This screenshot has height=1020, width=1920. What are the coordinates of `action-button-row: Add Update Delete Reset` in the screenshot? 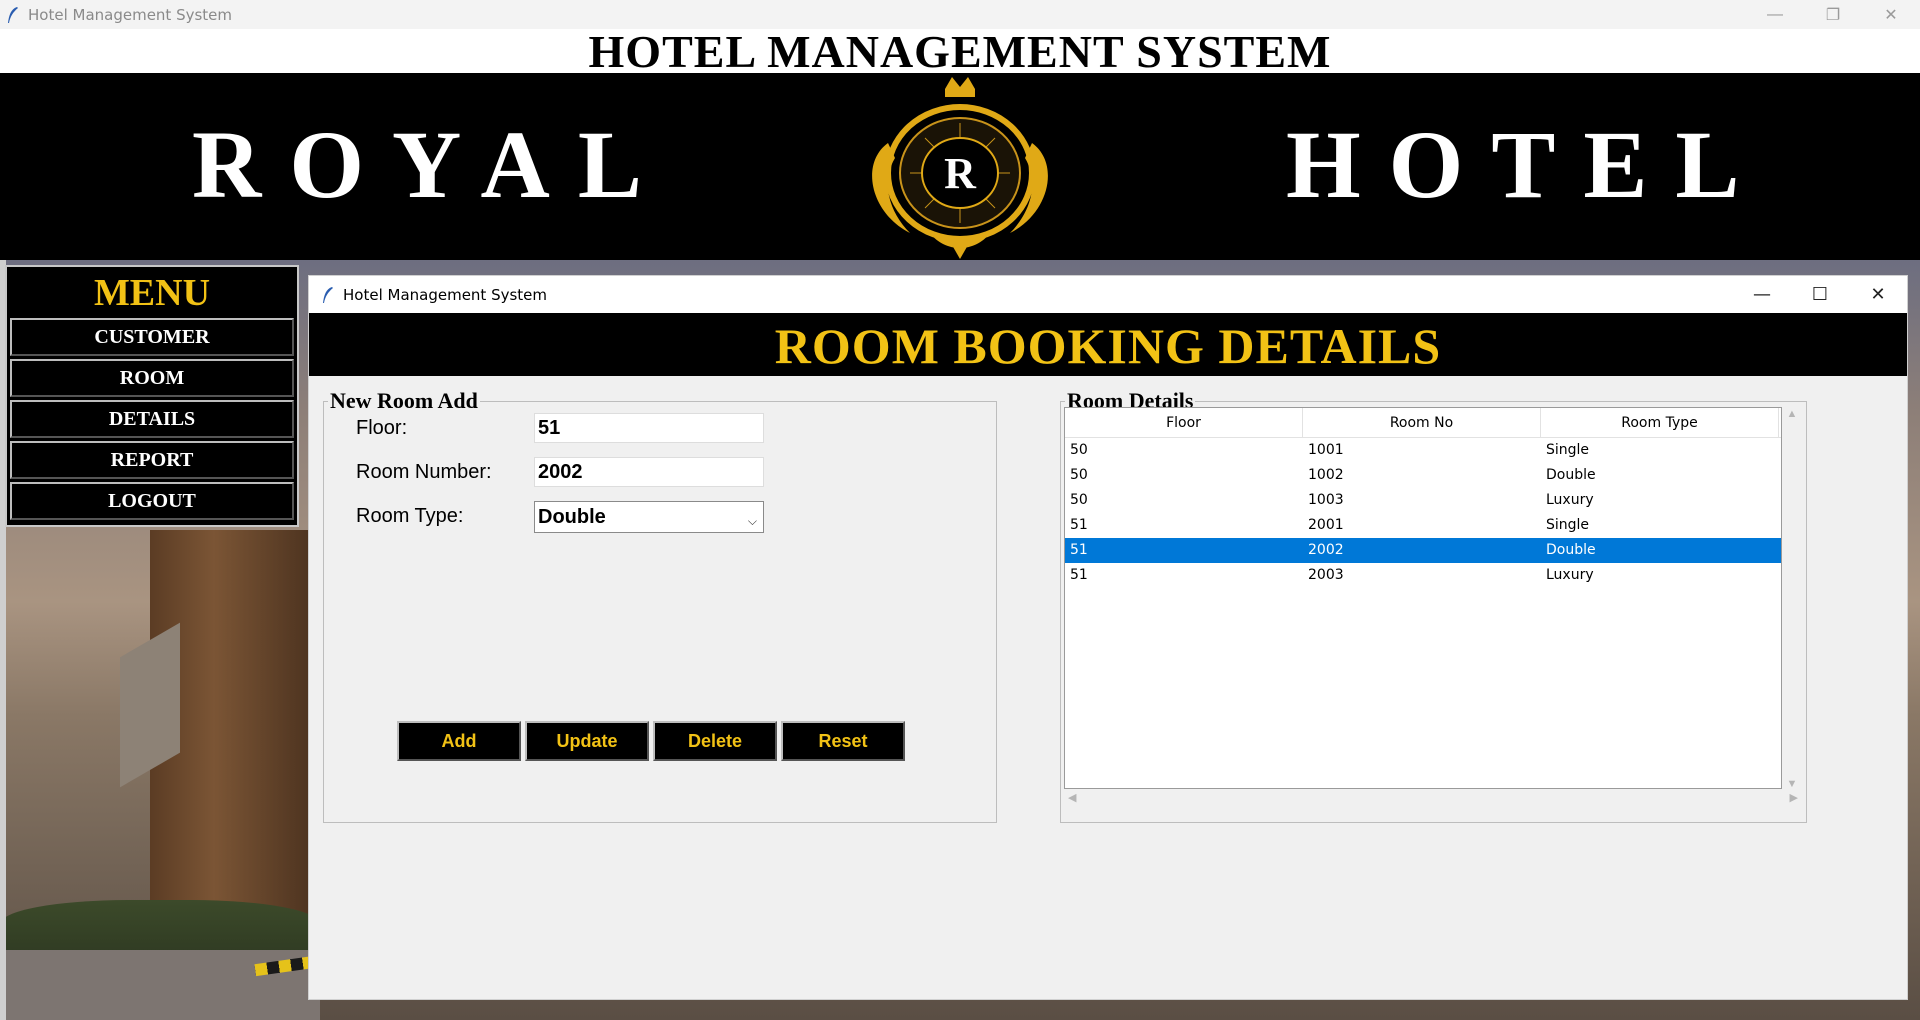 It's located at (651, 741).